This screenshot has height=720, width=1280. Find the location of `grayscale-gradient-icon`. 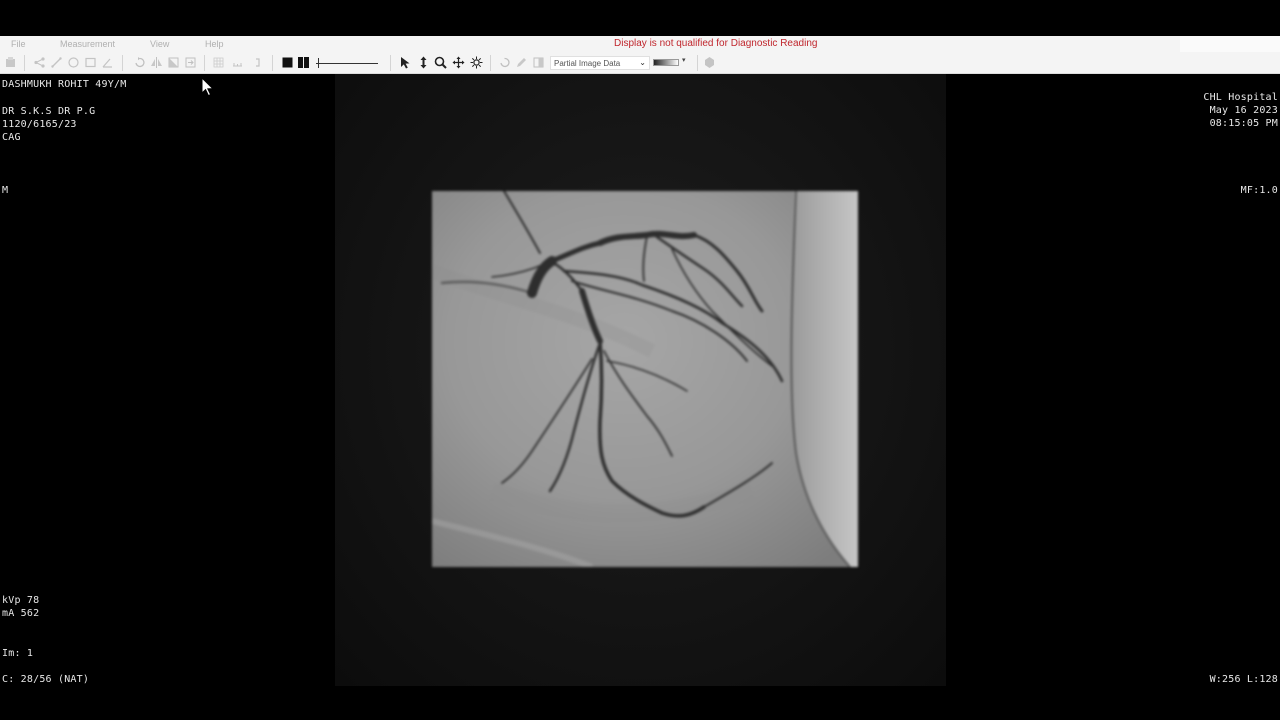

grayscale-gradient-icon is located at coordinates (666, 62).